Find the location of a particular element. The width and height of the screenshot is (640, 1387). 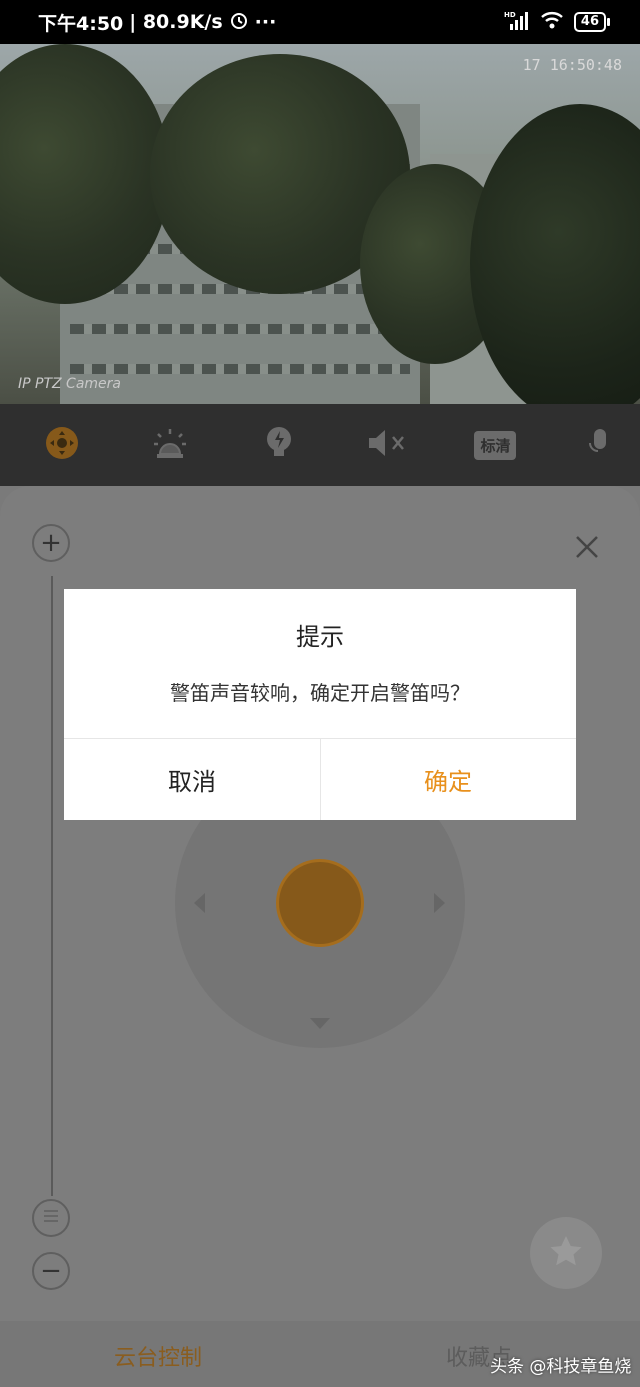

light-bulb-icon is located at coordinates (279, 445).